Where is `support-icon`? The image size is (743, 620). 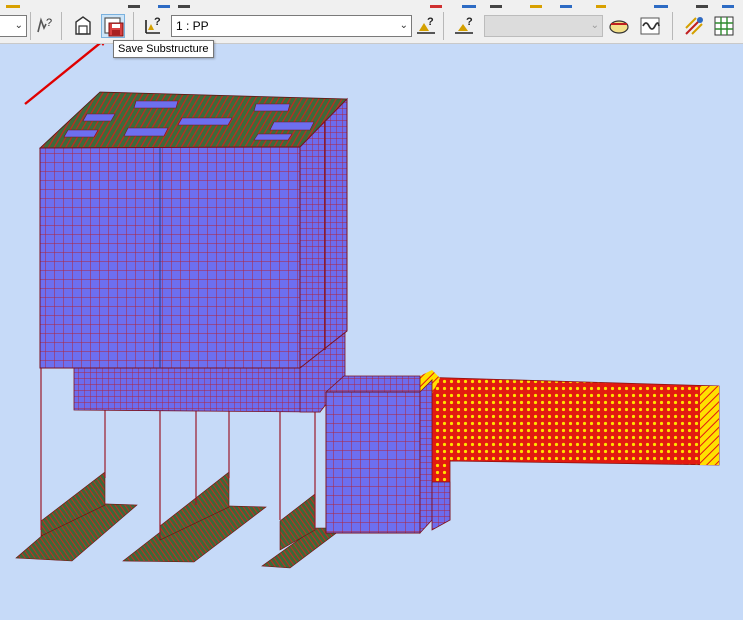 support-icon is located at coordinates (619, 27).